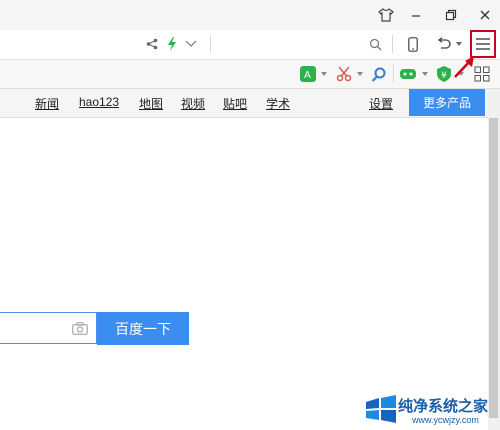 Image resolution: width=500 pixels, height=430 pixels. Describe the element at coordinates (447, 102) in the screenshot. I see `more-products-button: 更多产品` at that location.